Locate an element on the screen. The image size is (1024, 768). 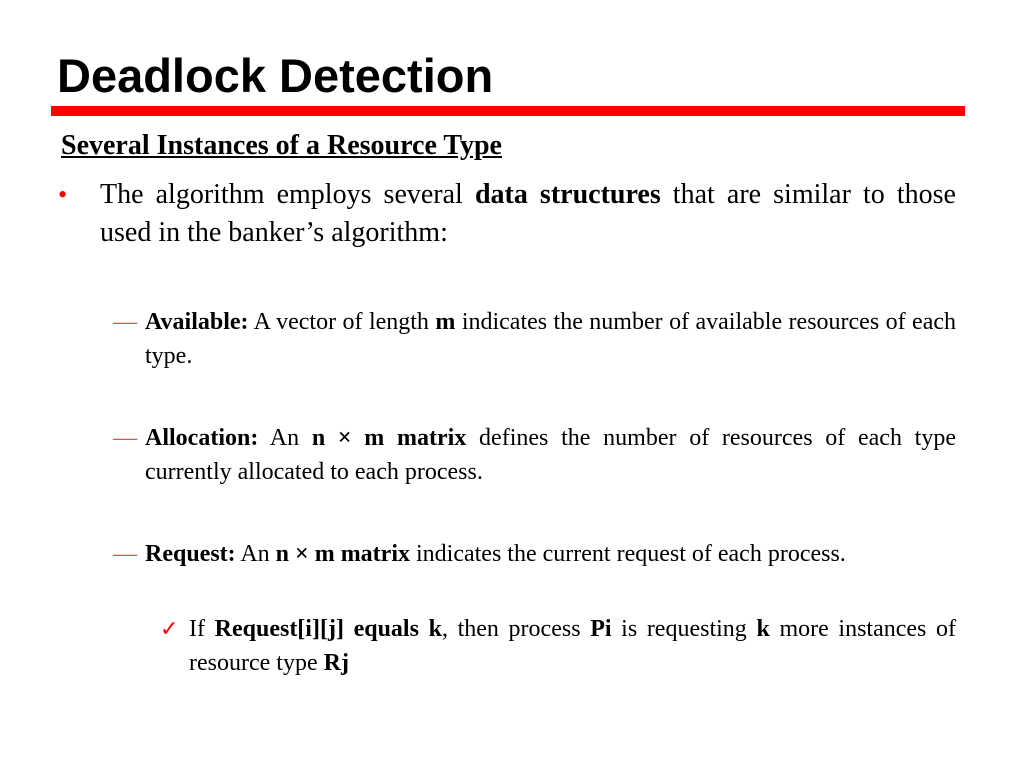
bold-term: Pi is located at coordinates (601, 629).